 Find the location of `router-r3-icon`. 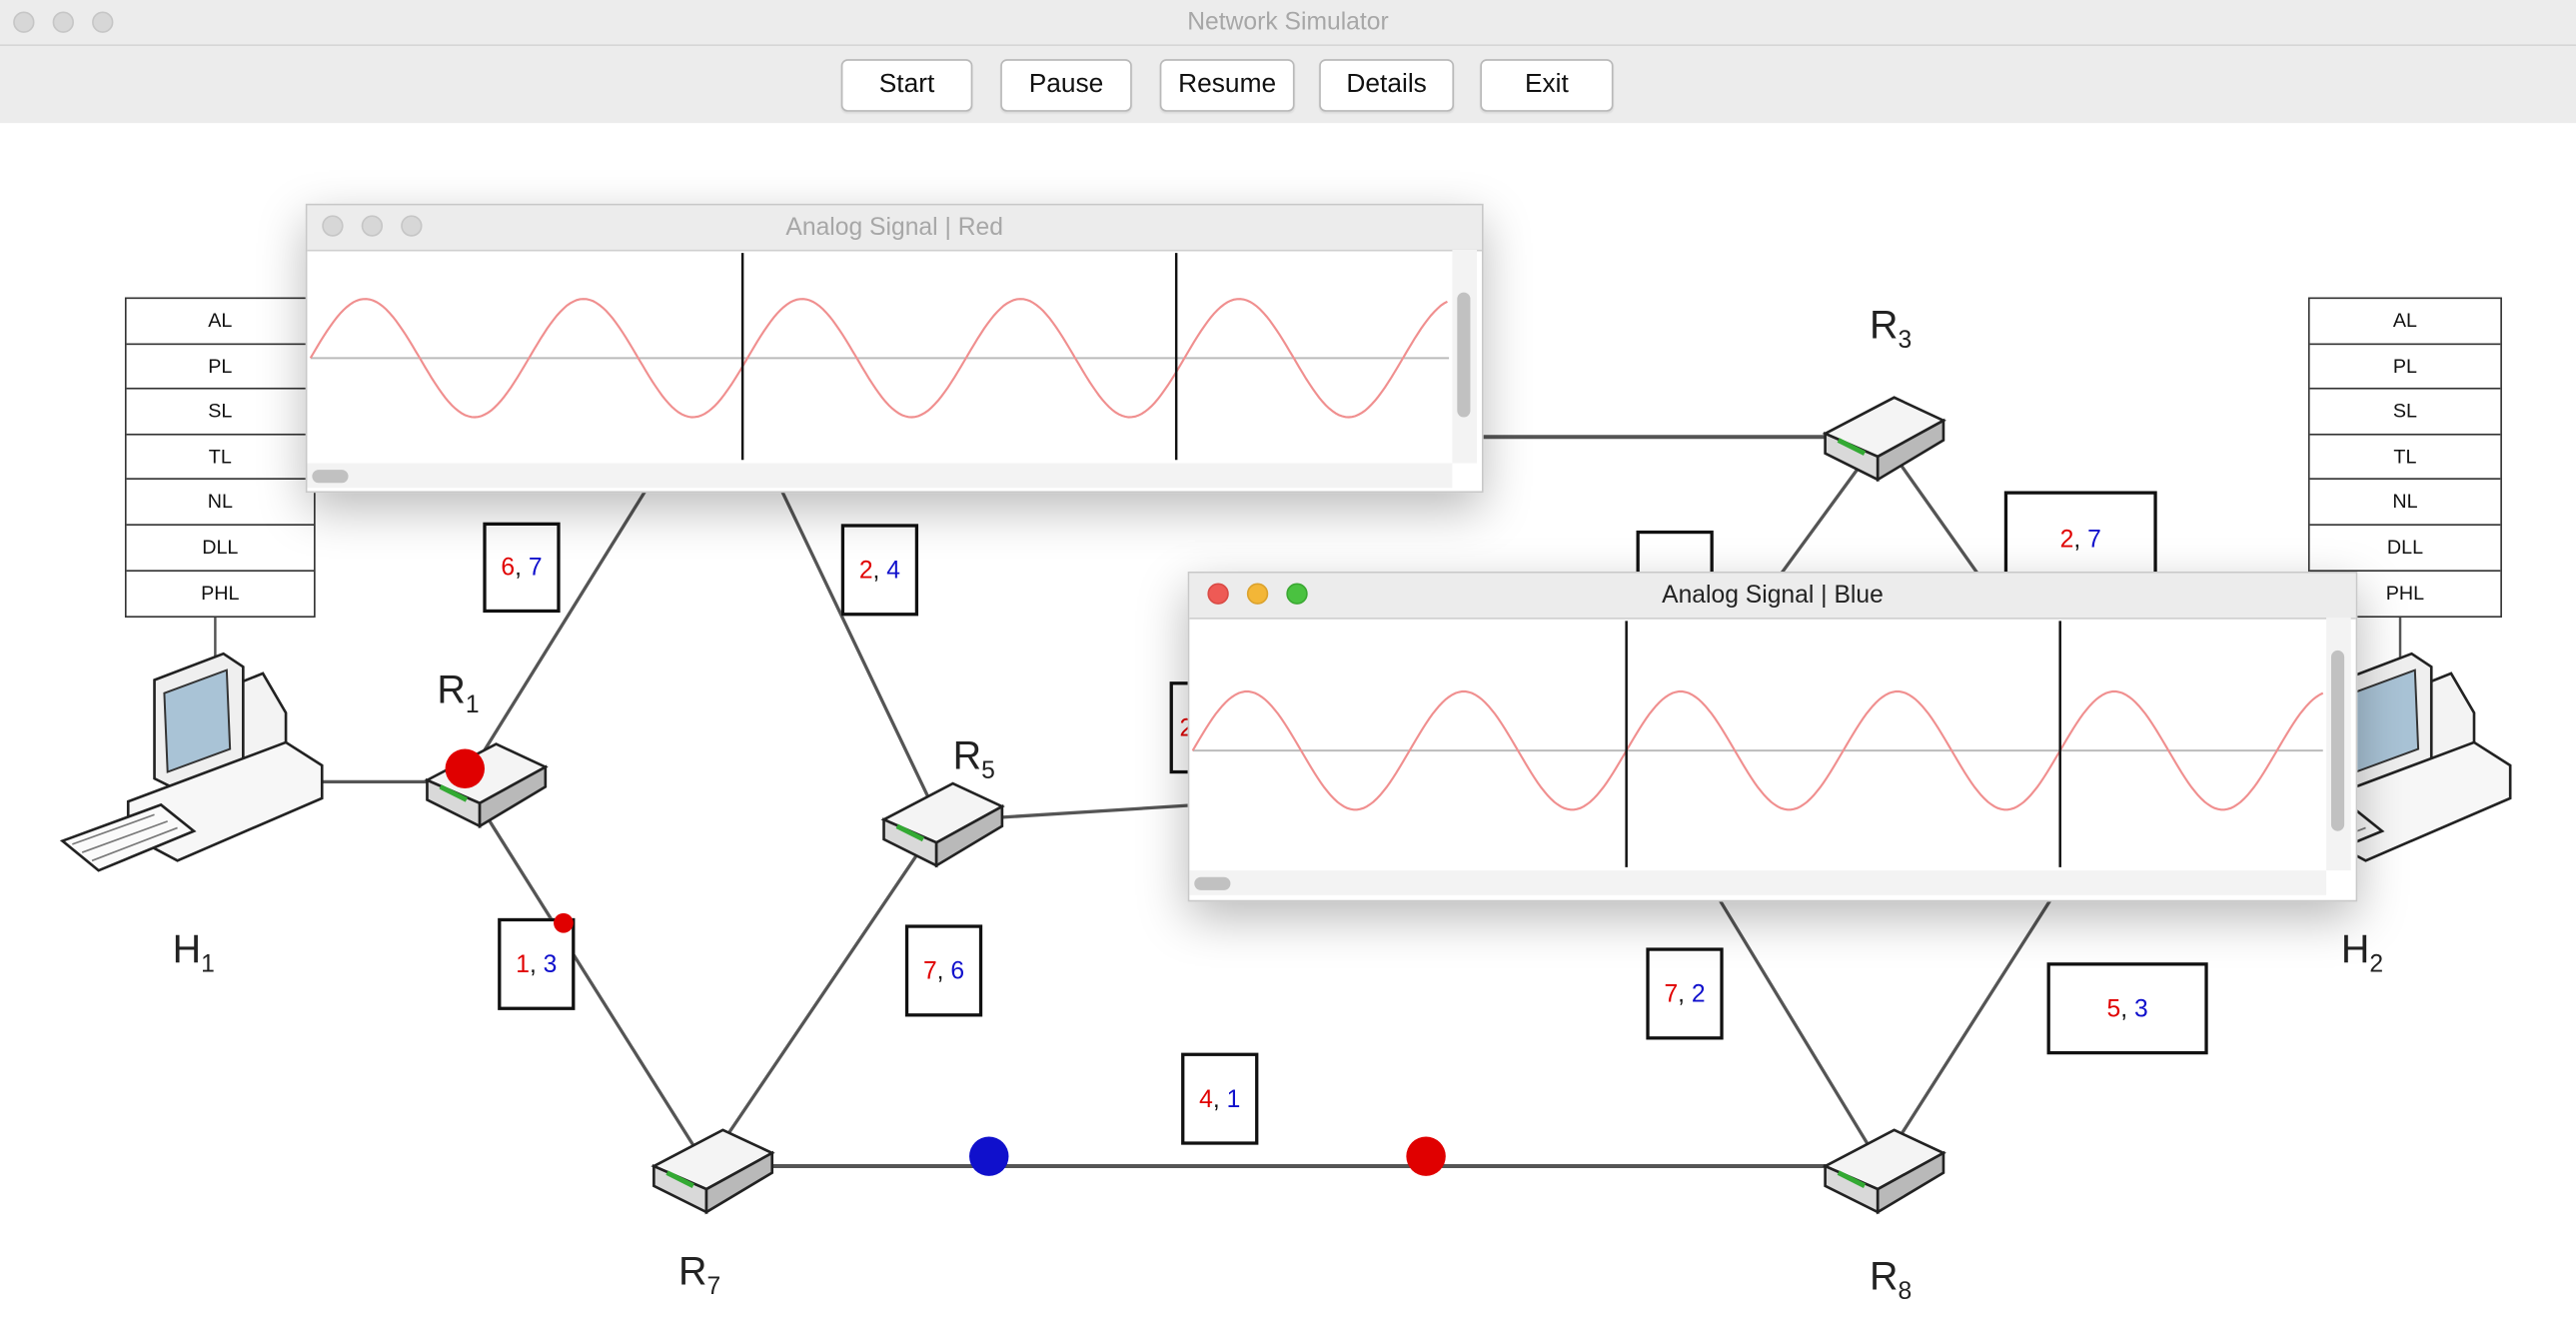

router-r3-icon is located at coordinates (1884, 439).